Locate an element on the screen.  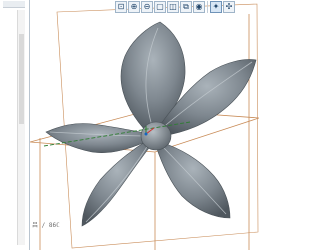
toolbar-separator is located at coordinates (207, 7).